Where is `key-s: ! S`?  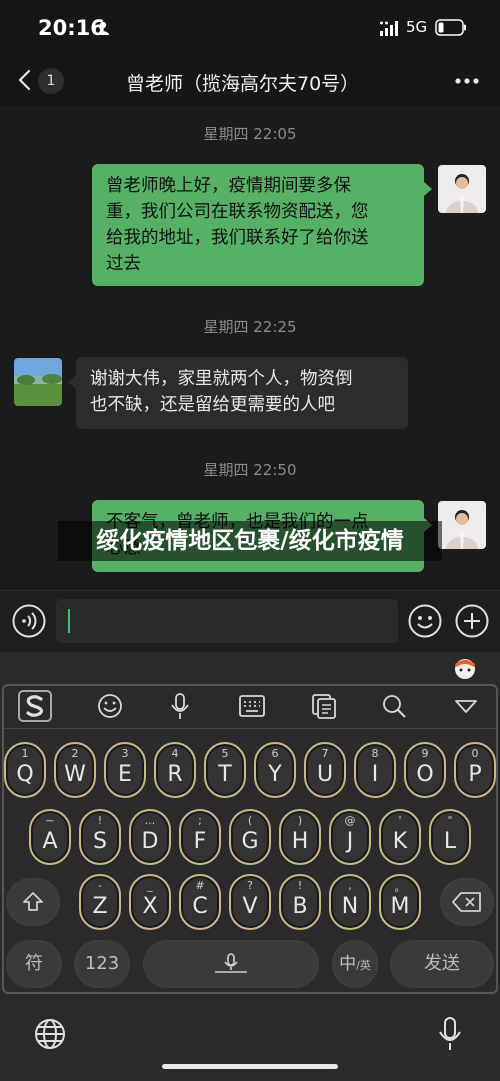 key-s: ! S is located at coordinates (100, 837).